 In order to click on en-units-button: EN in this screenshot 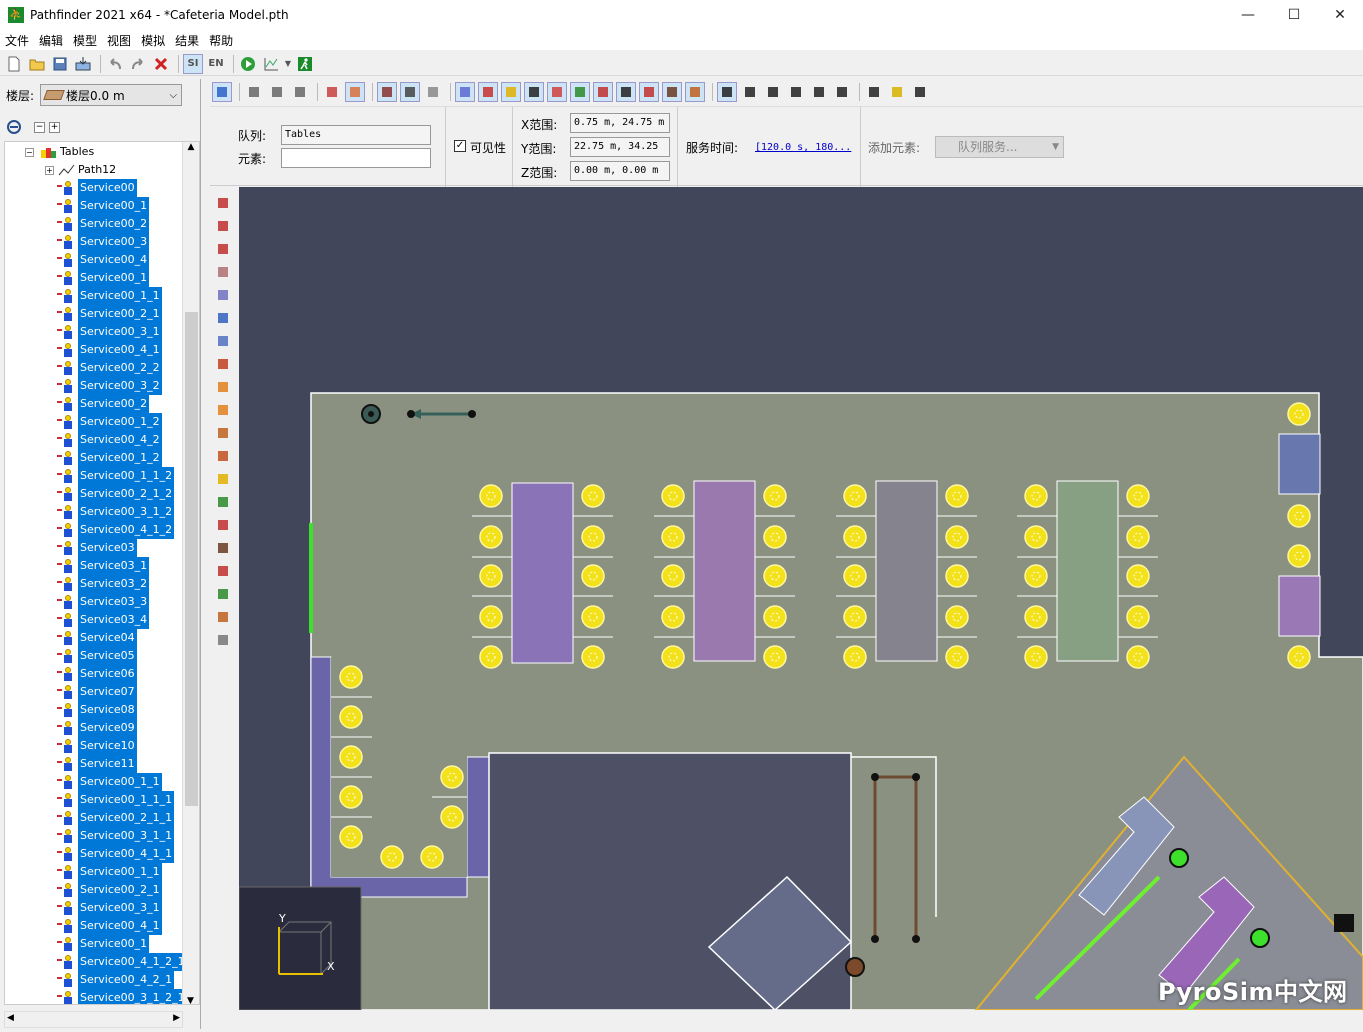, I will do `click(216, 64)`.